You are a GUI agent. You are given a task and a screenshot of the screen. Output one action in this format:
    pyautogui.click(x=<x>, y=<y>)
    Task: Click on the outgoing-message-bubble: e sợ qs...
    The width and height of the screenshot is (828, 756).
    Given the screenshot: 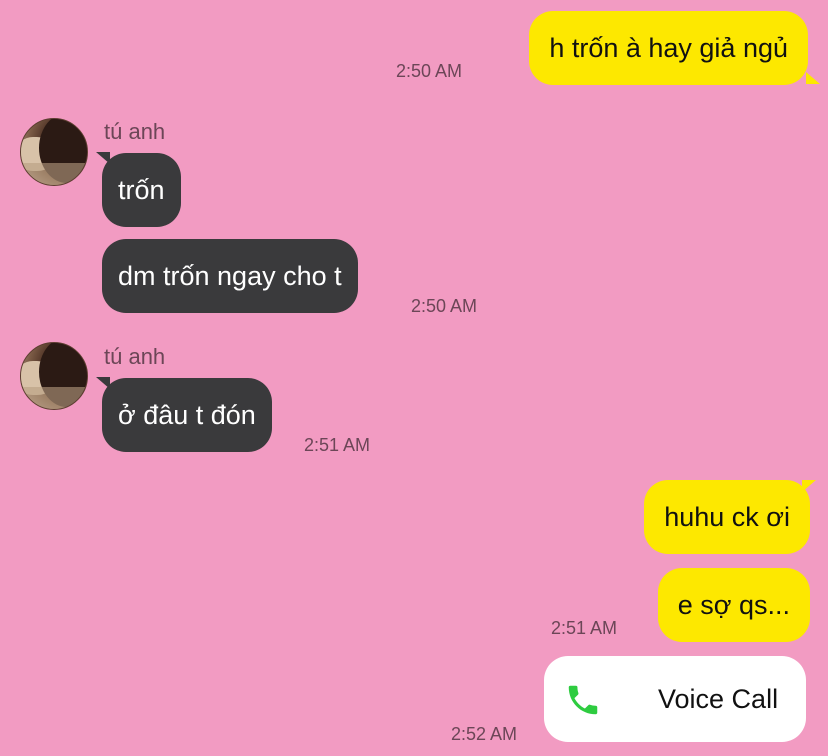 What is the action you would take?
    pyautogui.click(x=733, y=605)
    